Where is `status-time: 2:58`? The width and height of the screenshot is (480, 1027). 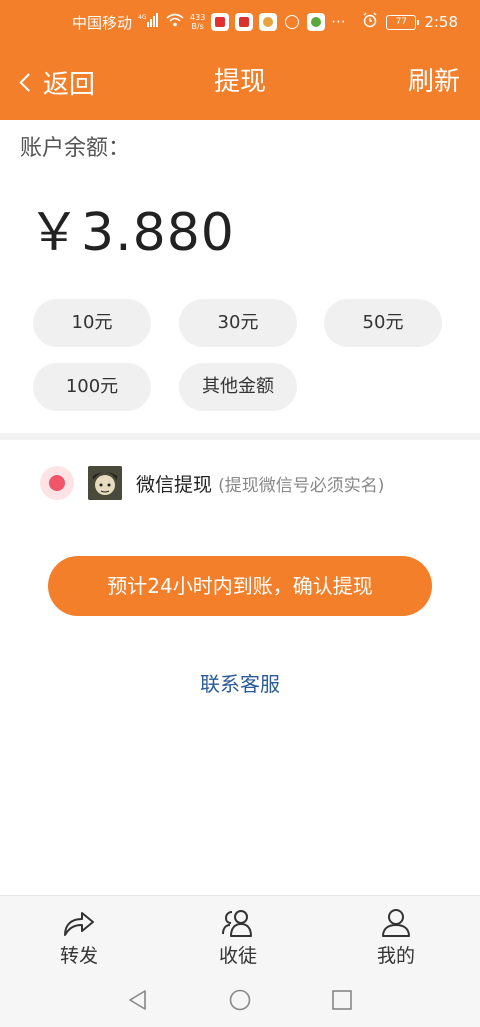
status-time: 2:58 is located at coordinates (441, 22).